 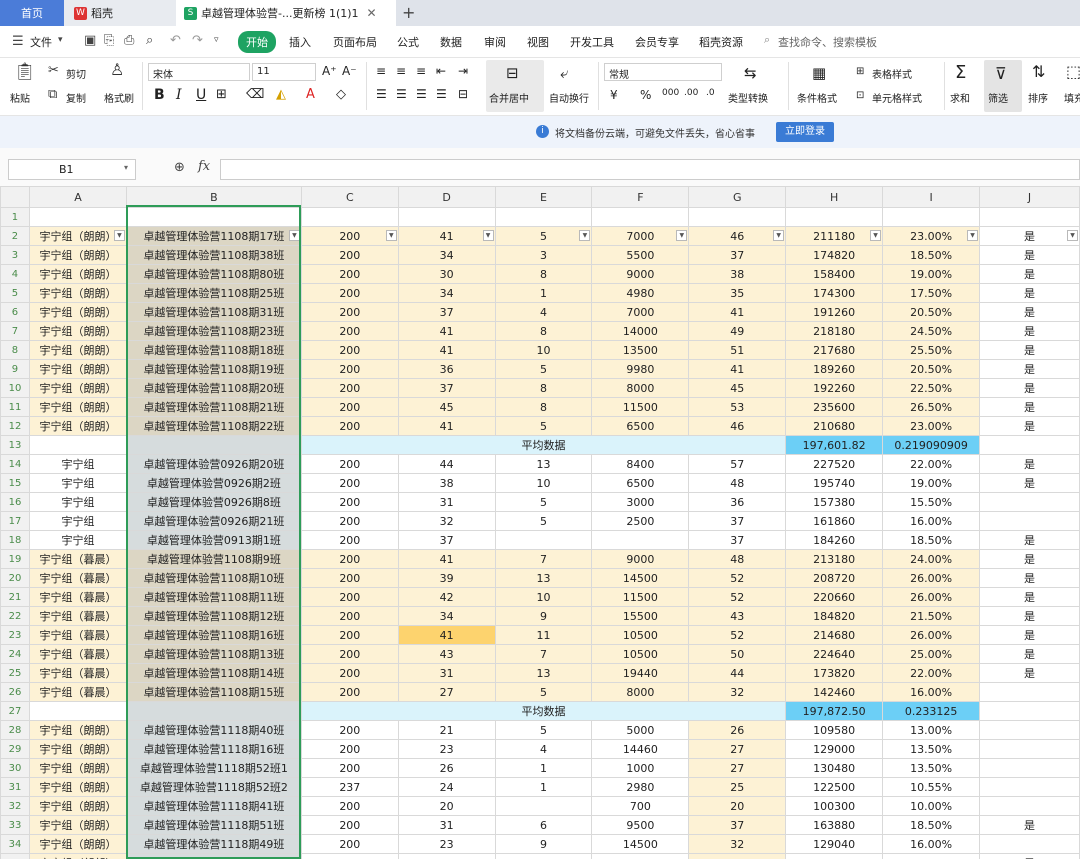 What do you see at coordinates (463, 71) in the screenshot?
I see `indent-increase-icon: ⇥` at bounding box center [463, 71].